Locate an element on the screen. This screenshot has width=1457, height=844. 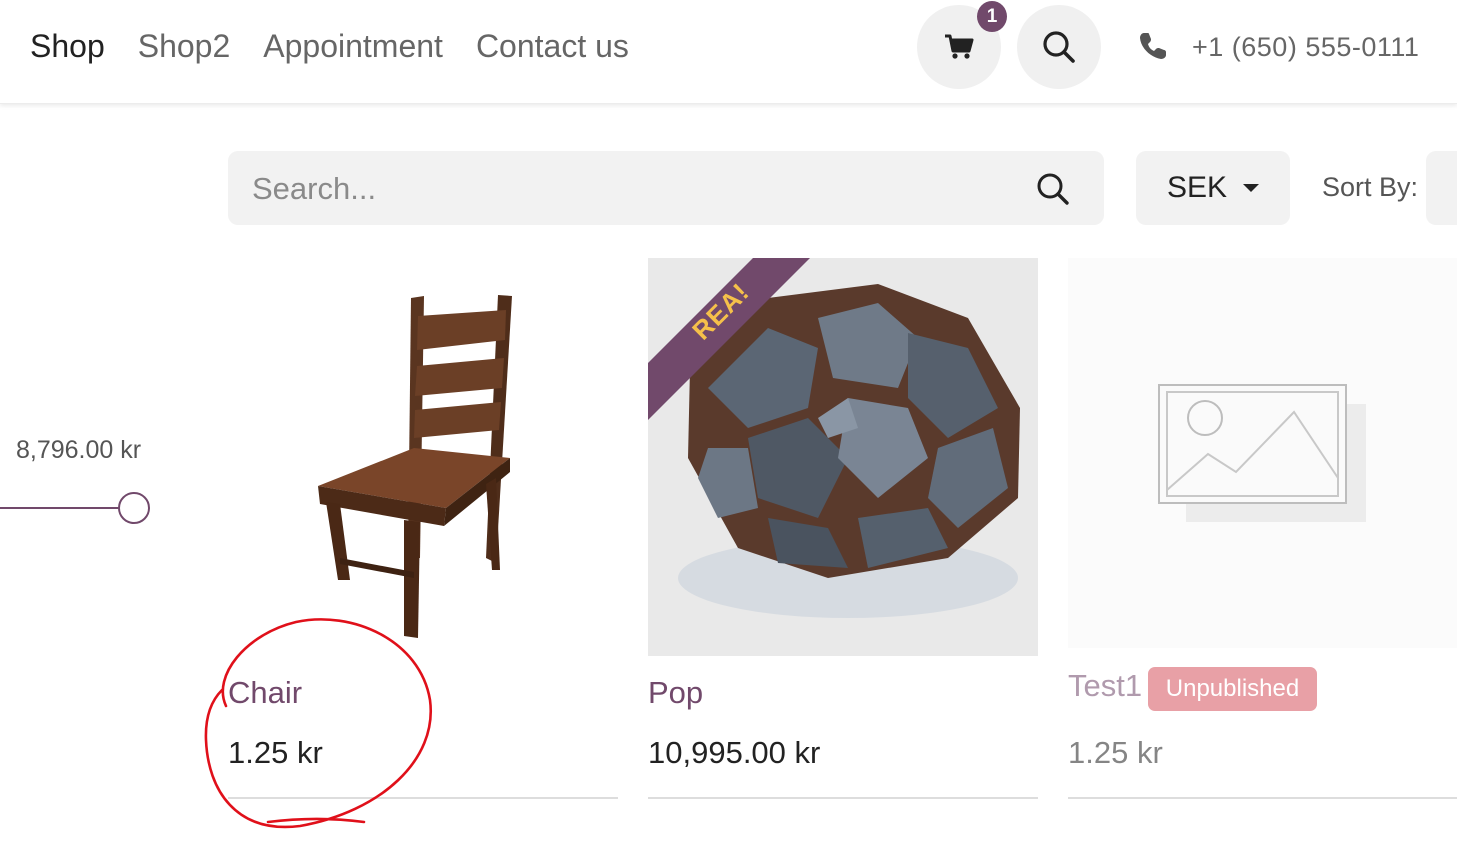
unpublished-badge: Unpublished is located at coordinates (1232, 689).